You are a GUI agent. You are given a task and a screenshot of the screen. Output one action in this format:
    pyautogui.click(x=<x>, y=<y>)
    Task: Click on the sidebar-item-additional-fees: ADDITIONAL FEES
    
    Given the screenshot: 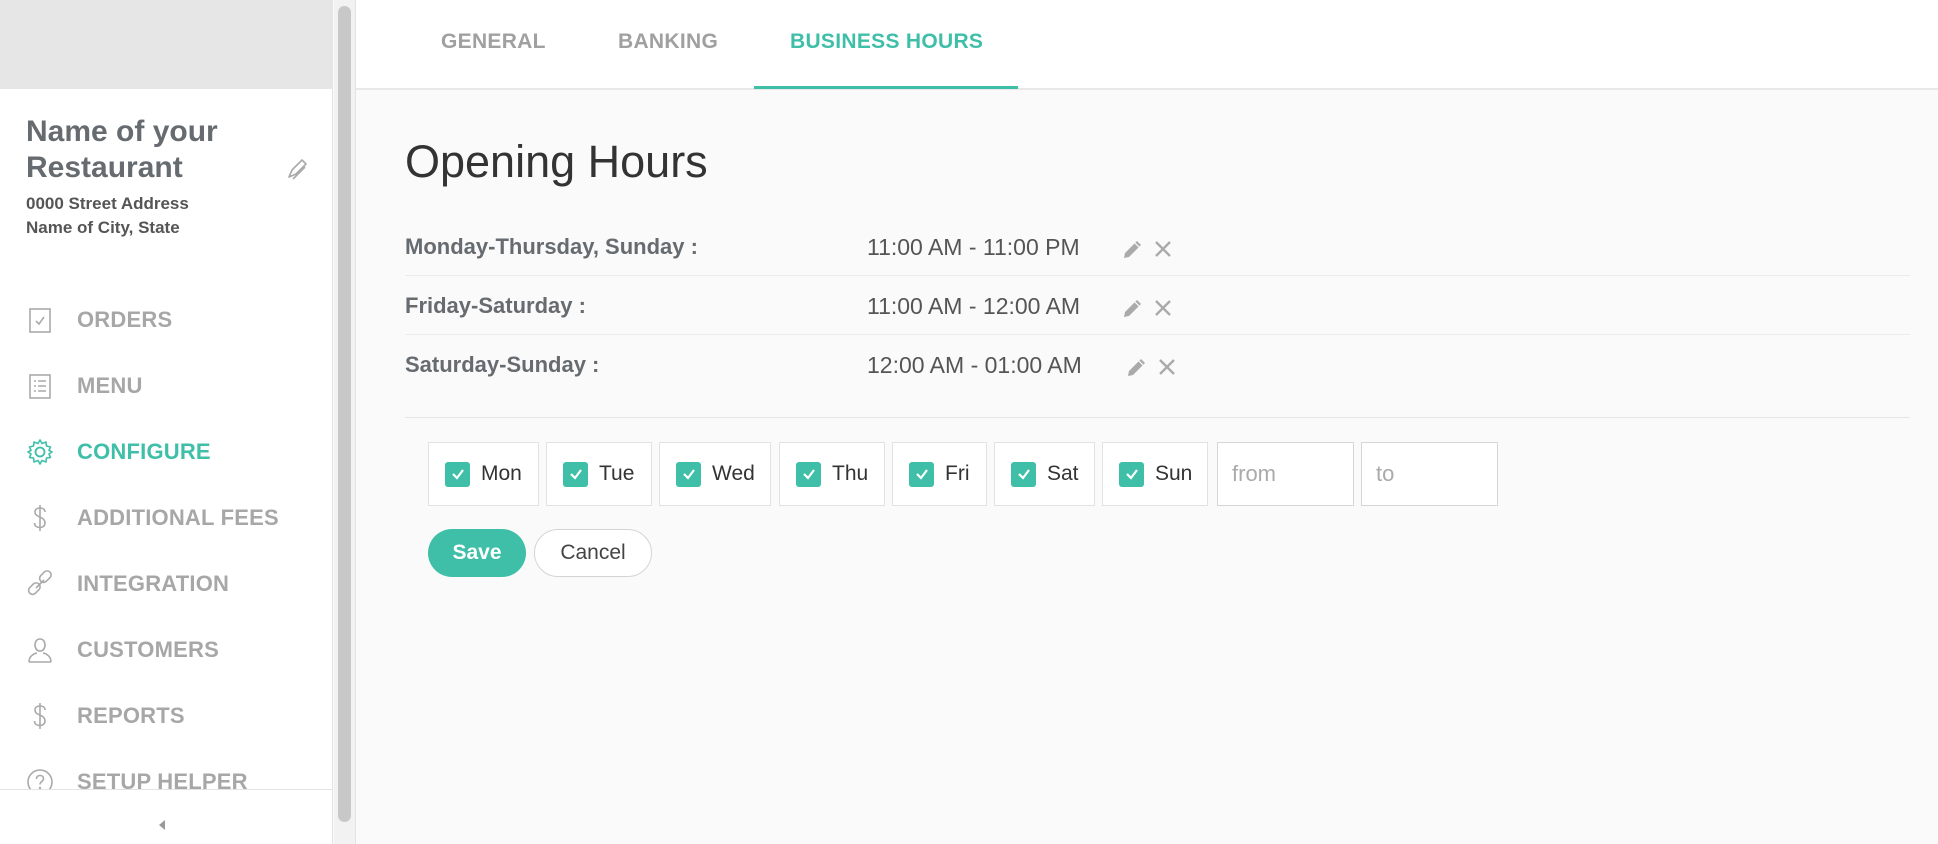 What is the action you would take?
    pyautogui.click(x=174, y=518)
    